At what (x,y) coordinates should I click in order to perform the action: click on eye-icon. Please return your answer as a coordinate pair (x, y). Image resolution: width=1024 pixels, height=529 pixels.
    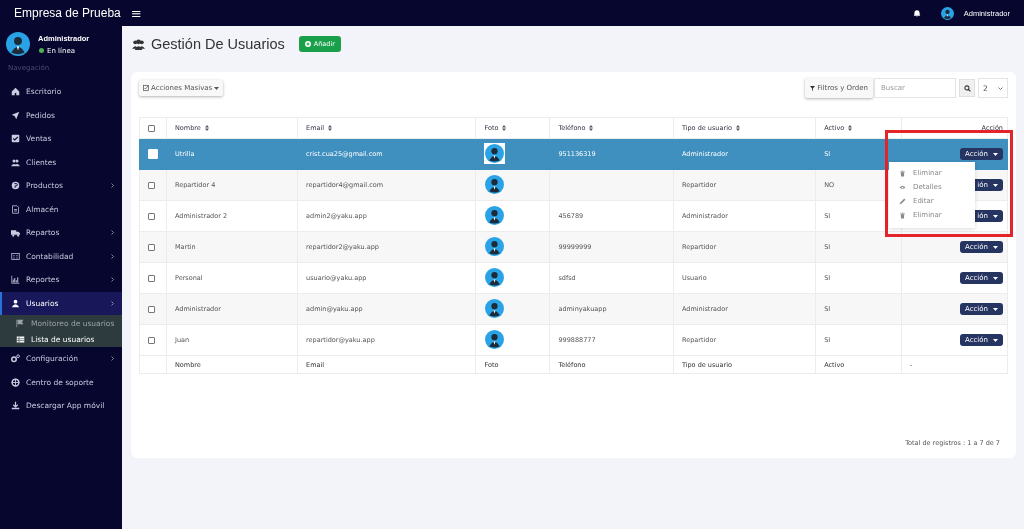
    Looking at the image, I should click on (902, 187).